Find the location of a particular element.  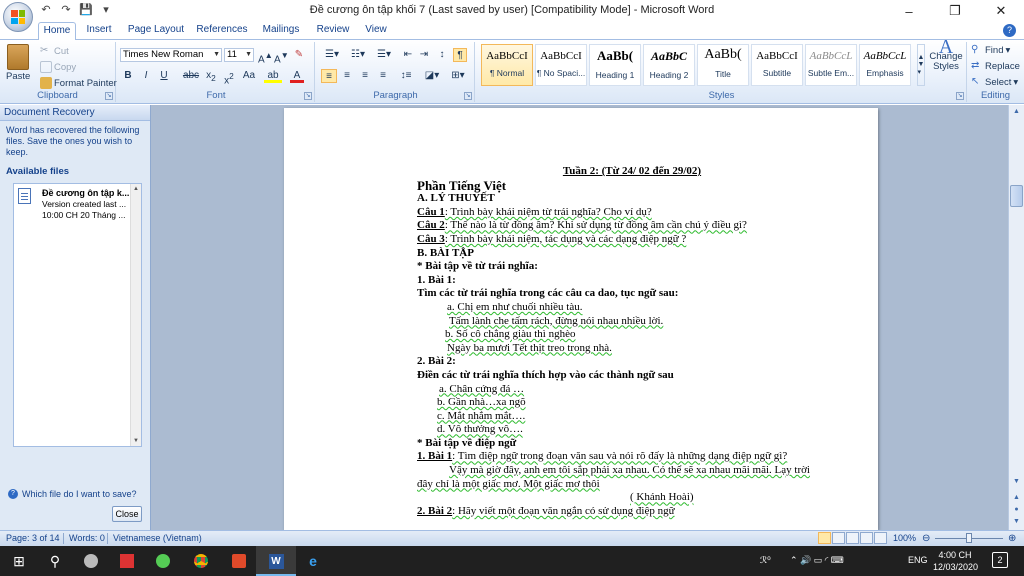

subscript-icon: x2 is located at coordinates (211, 76).